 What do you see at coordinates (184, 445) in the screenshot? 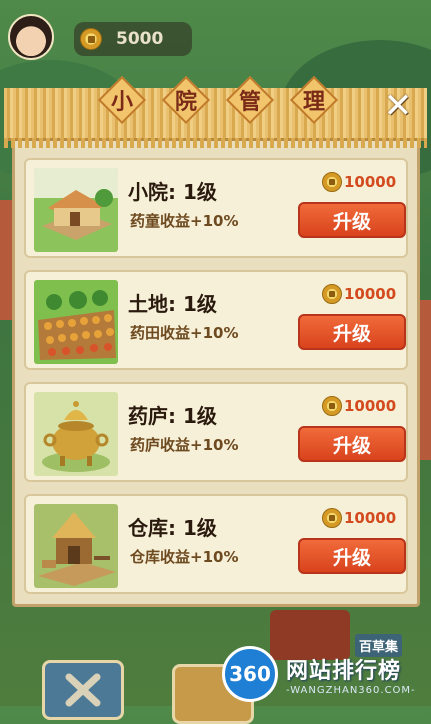
I see `card-bonus: 药庐收益+10%` at bounding box center [184, 445].